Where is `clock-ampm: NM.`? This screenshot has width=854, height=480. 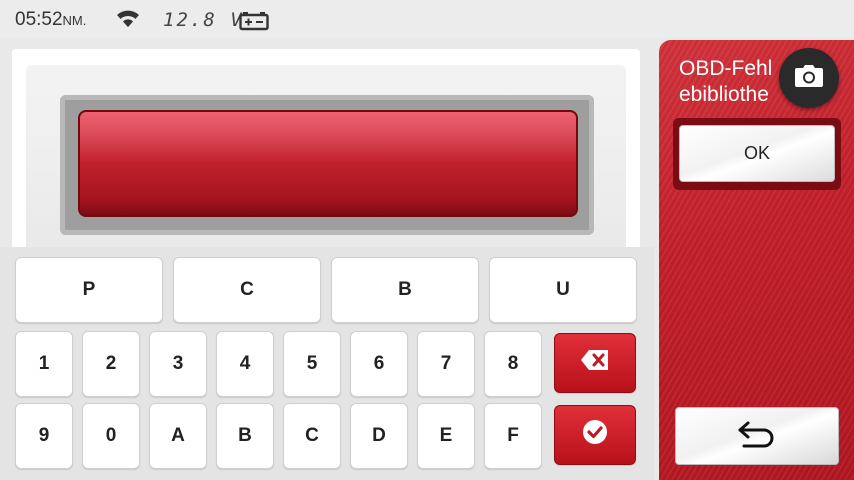
clock-ampm: NM. is located at coordinates (74, 20).